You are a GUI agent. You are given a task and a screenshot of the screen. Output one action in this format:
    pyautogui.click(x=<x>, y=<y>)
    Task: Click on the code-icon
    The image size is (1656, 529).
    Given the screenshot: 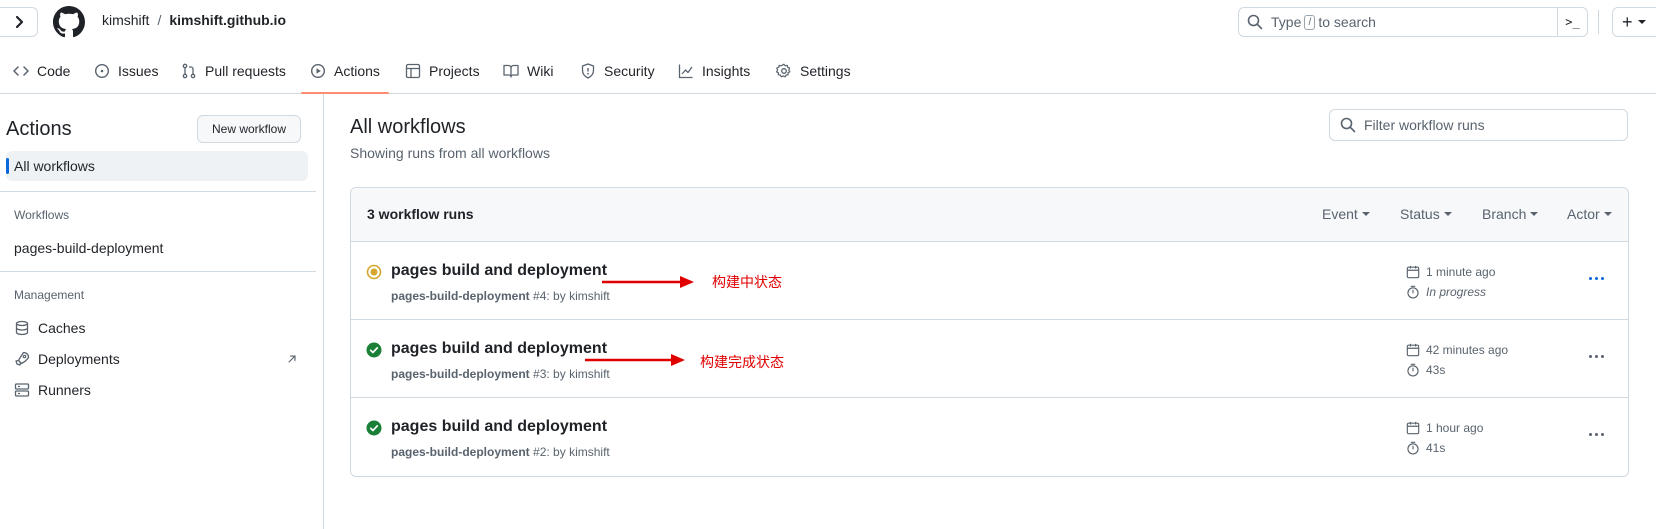 What is the action you would take?
    pyautogui.click(x=21, y=71)
    